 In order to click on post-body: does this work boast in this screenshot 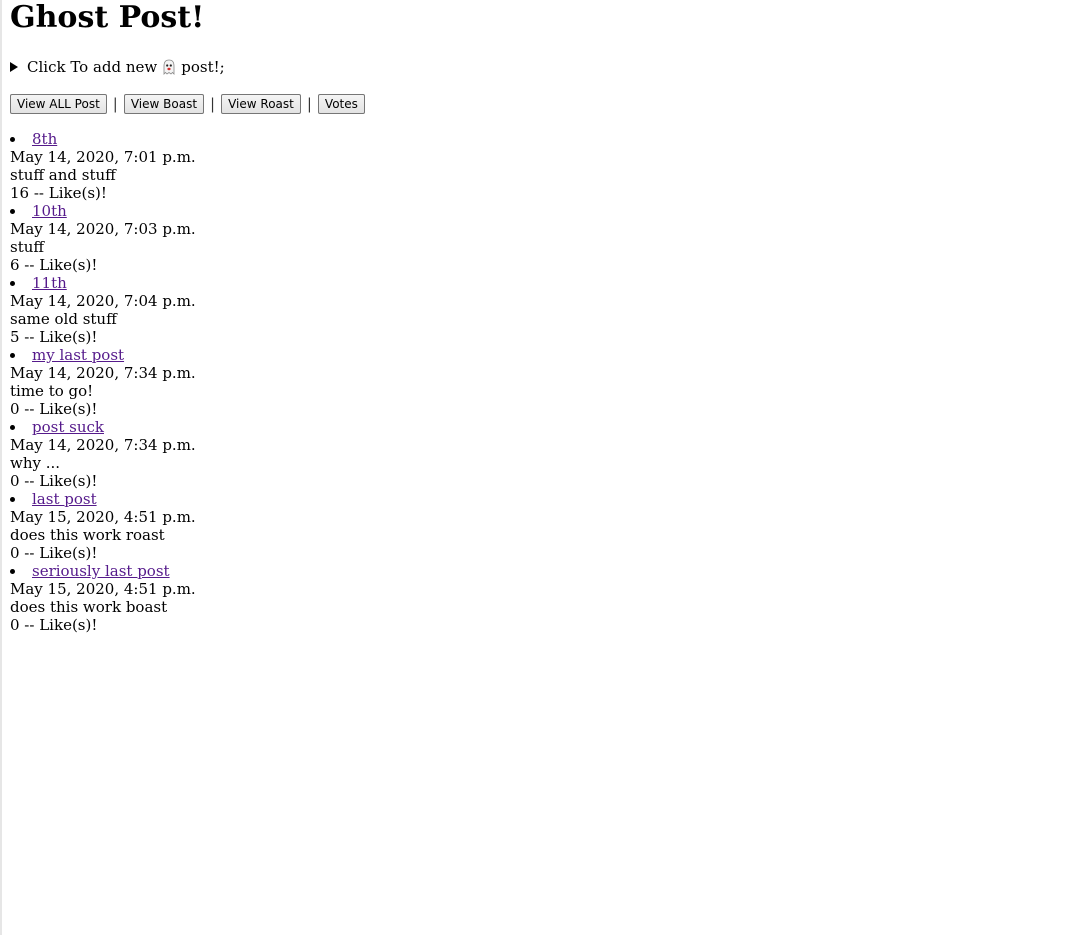, I will do `click(89, 607)`.